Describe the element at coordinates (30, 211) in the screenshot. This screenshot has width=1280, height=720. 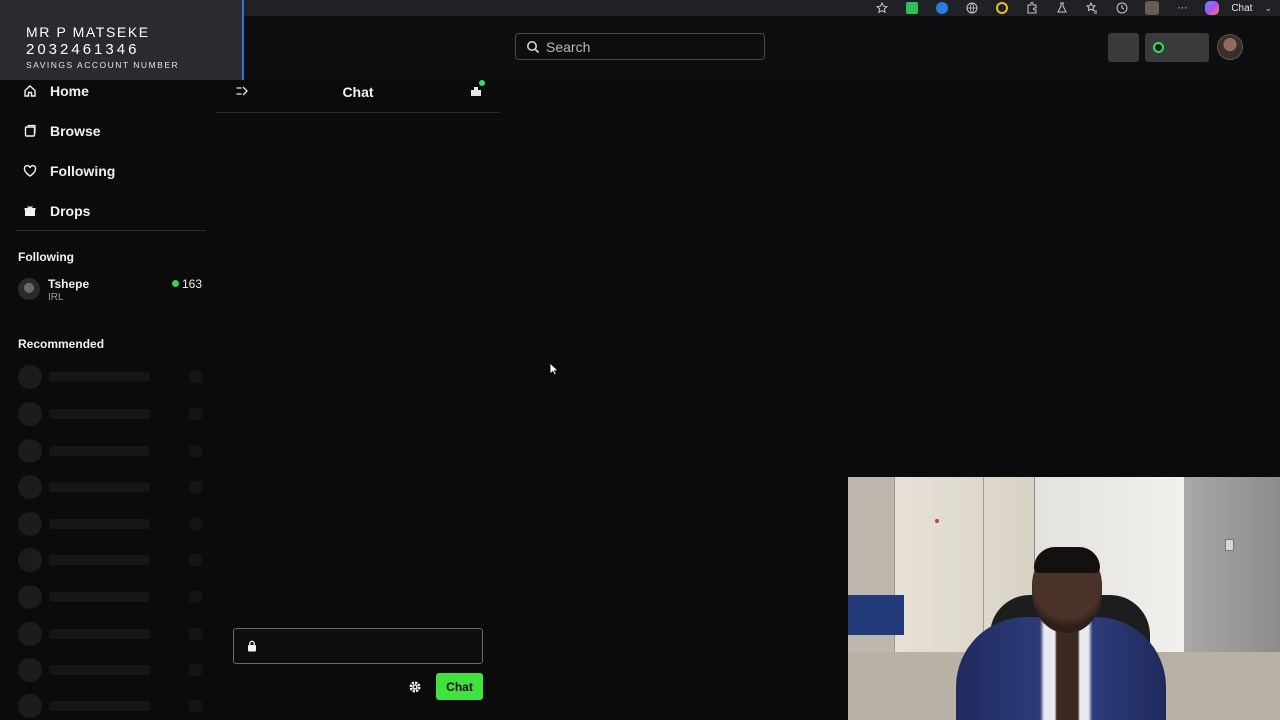
I see `gift-icon` at that location.